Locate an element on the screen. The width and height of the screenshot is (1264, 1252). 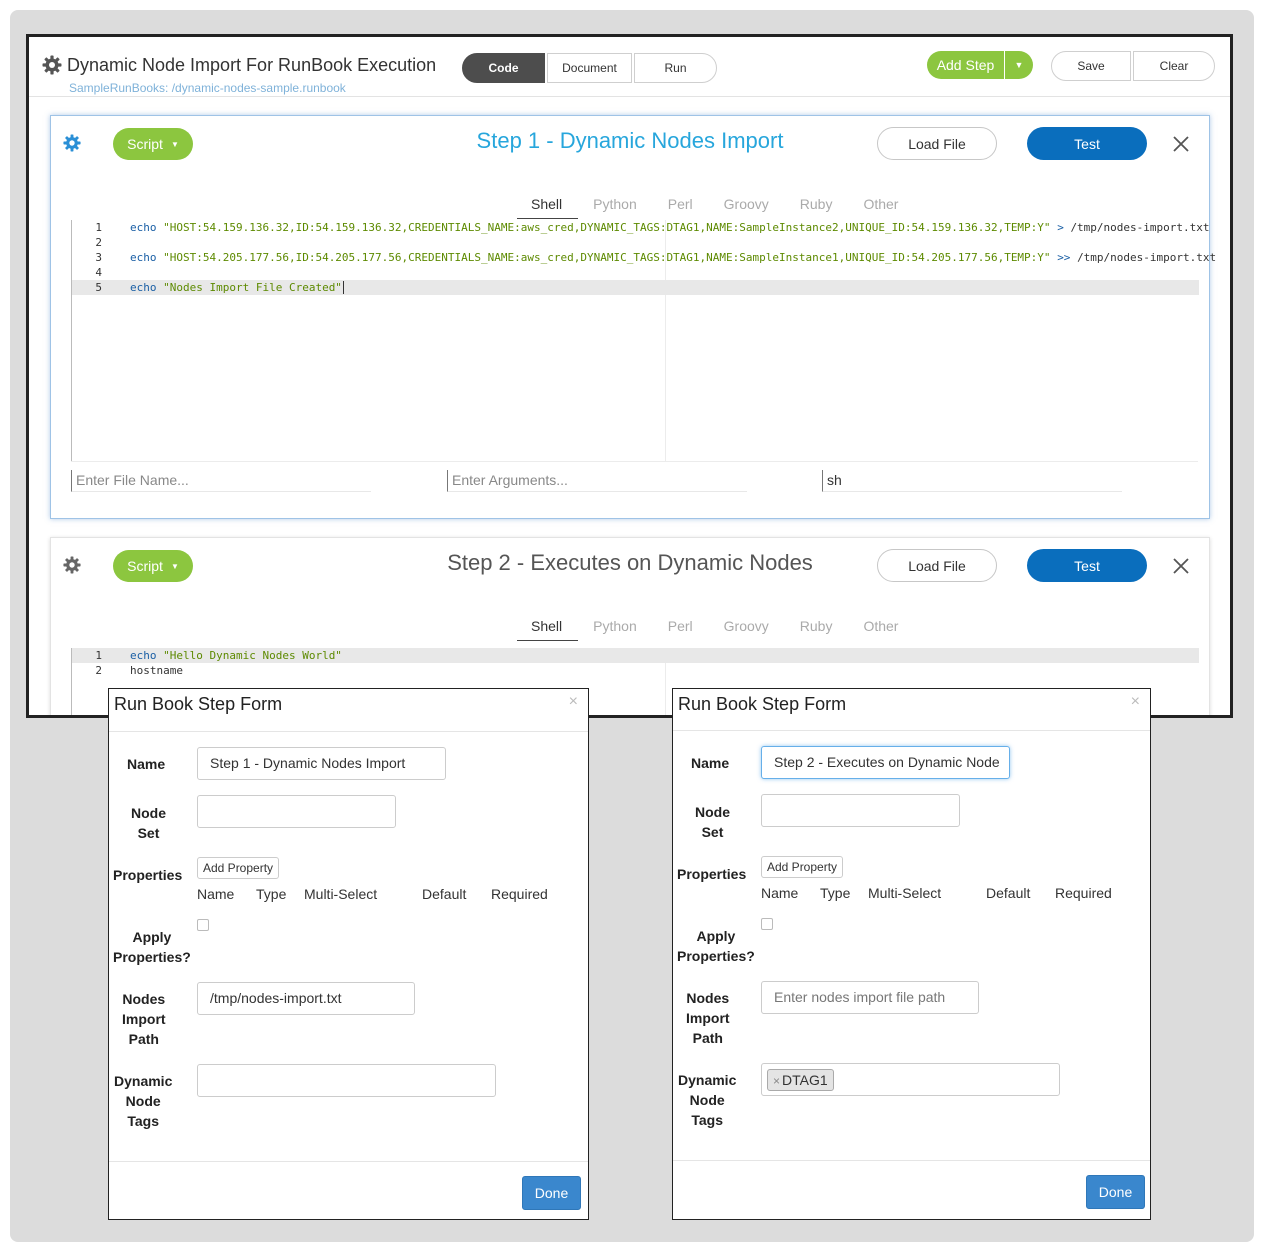
clear-button: Clear is located at coordinates (1174, 66).